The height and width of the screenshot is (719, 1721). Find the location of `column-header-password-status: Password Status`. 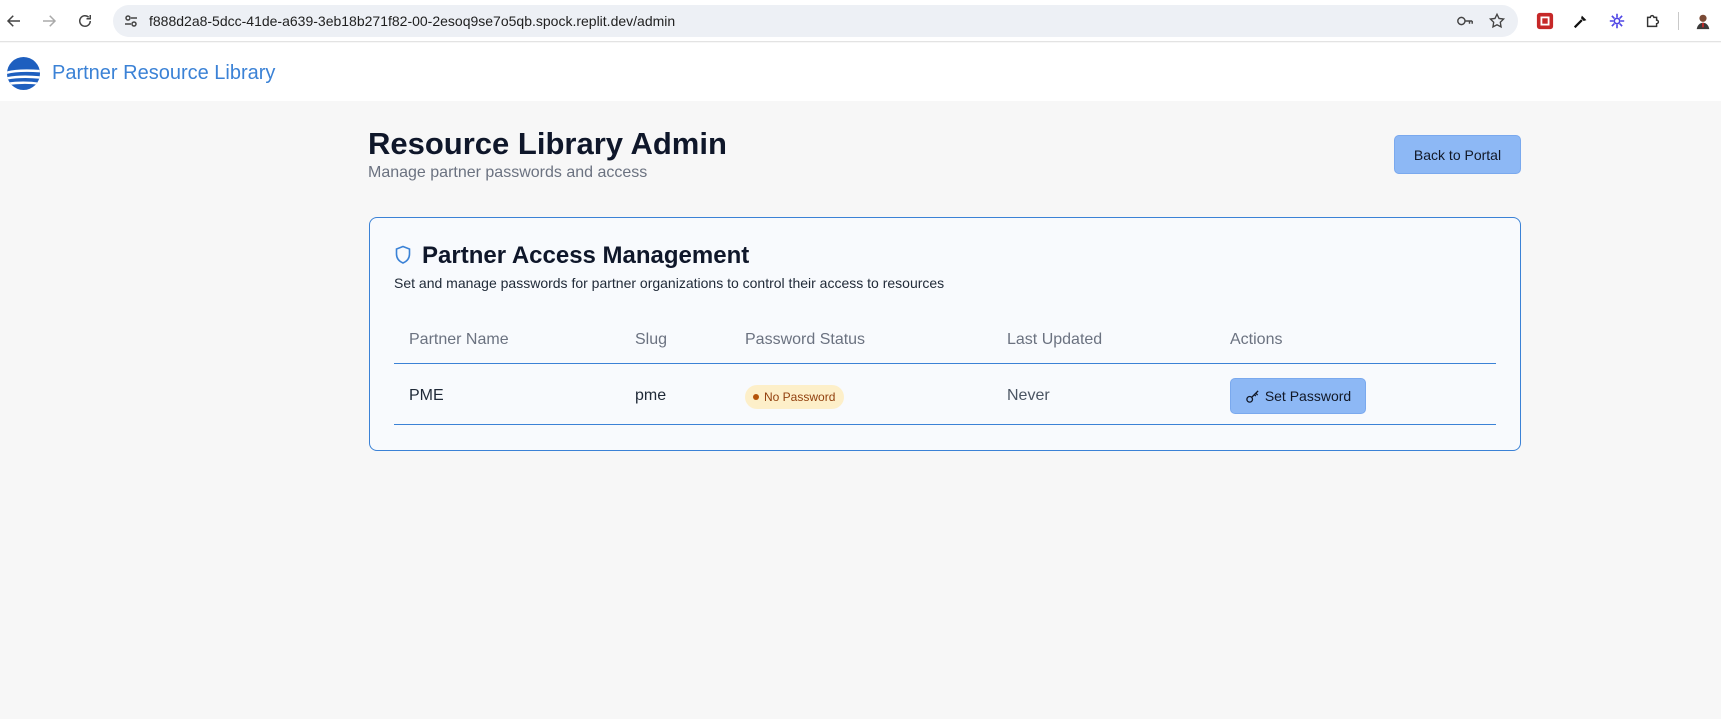

column-header-password-status: Password Status is located at coordinates (805, 339).